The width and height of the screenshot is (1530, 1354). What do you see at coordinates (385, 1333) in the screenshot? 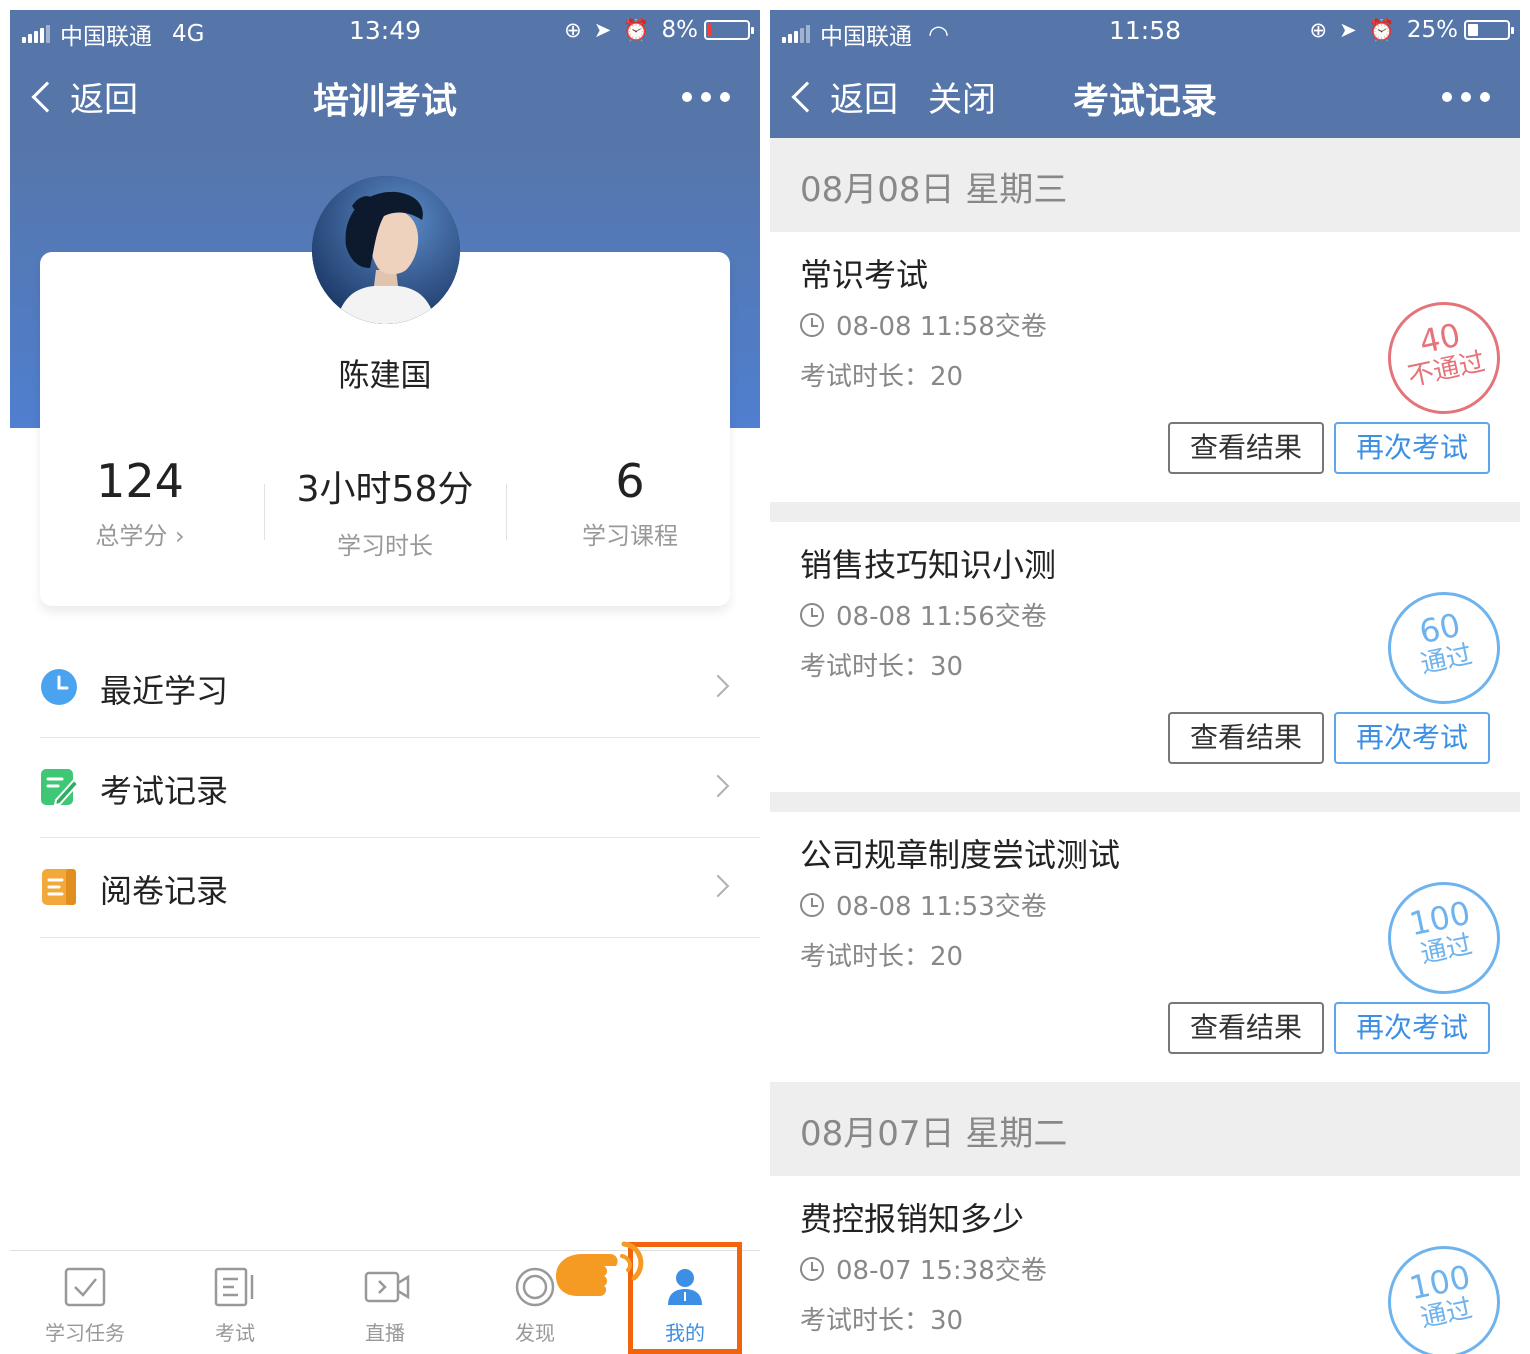
I see `tab-label: 直播` at bounding box center [385, 1333].